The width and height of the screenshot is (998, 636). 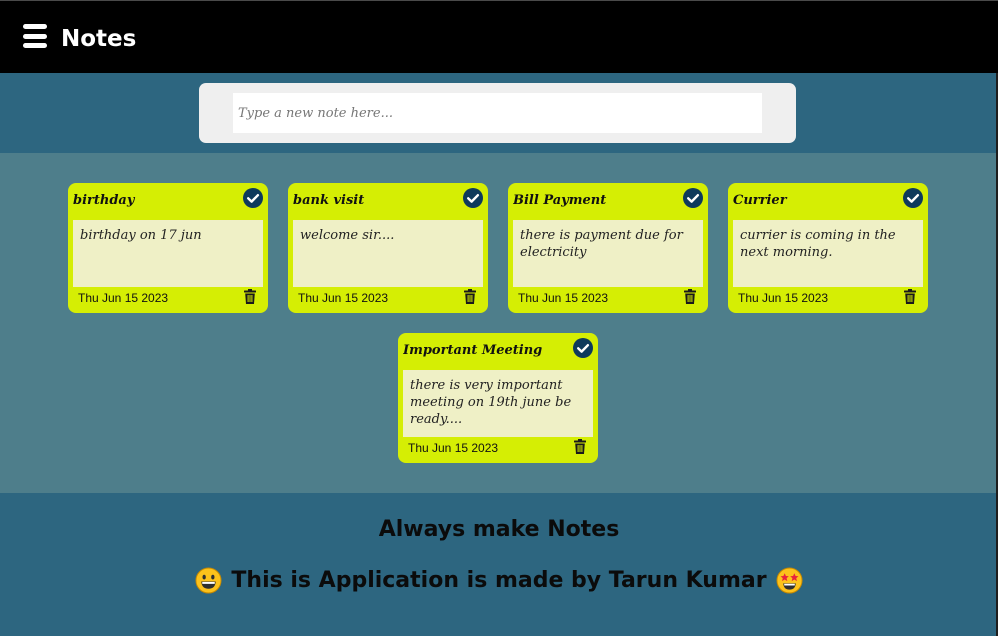 I want to click on new-note-input, so click(x=497, y=113).